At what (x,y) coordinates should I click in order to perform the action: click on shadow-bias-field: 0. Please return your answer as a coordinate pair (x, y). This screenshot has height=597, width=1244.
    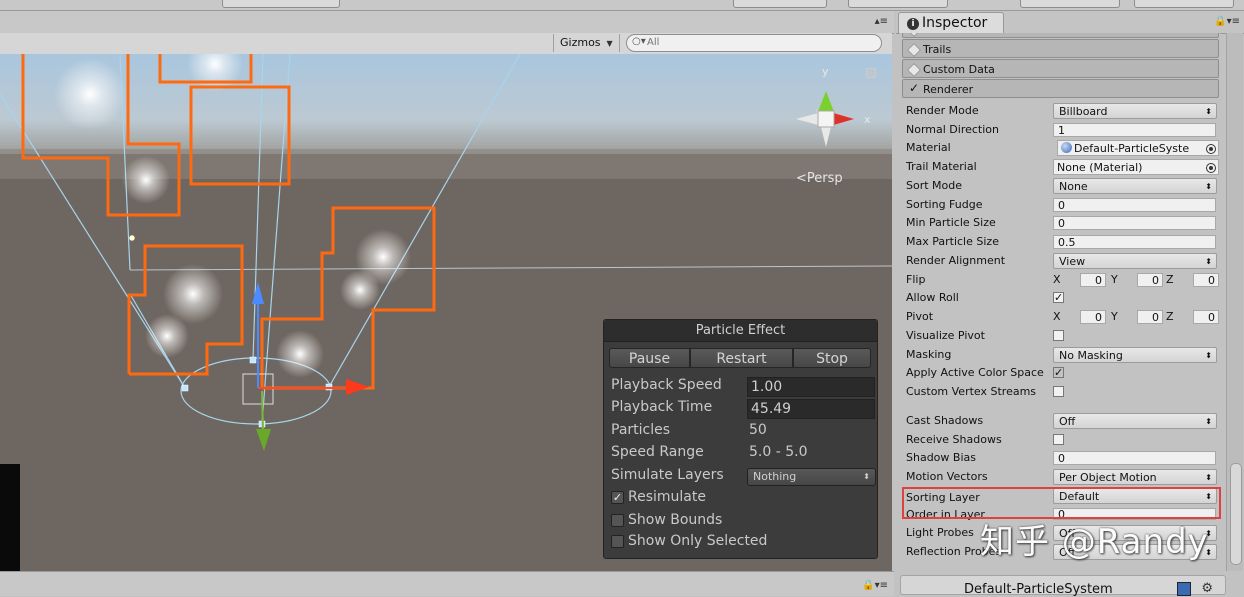
    Looking at the image, I should click on (1134, 458).